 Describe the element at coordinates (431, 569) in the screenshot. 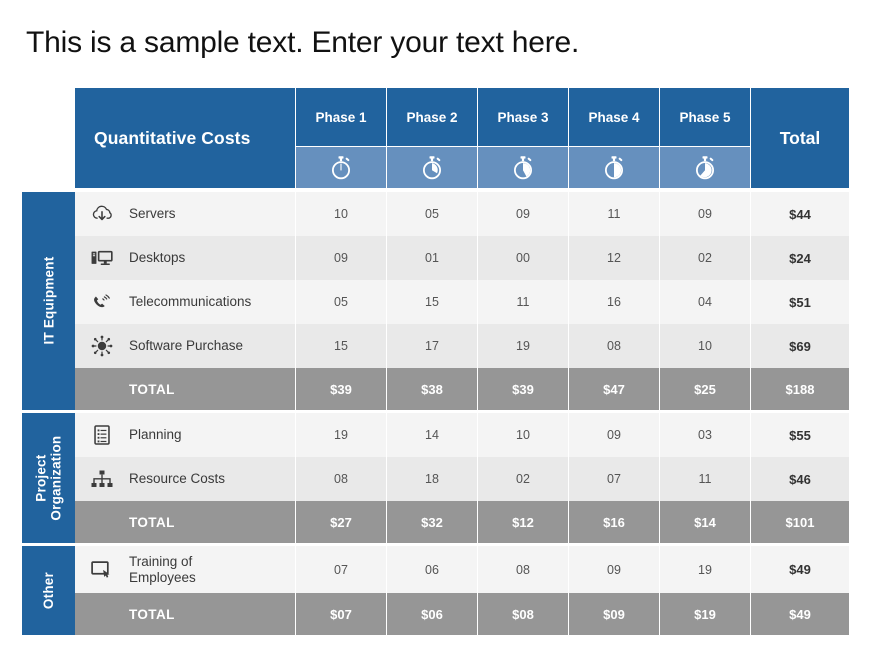

I see `cell-phase-2: 06` at that location.